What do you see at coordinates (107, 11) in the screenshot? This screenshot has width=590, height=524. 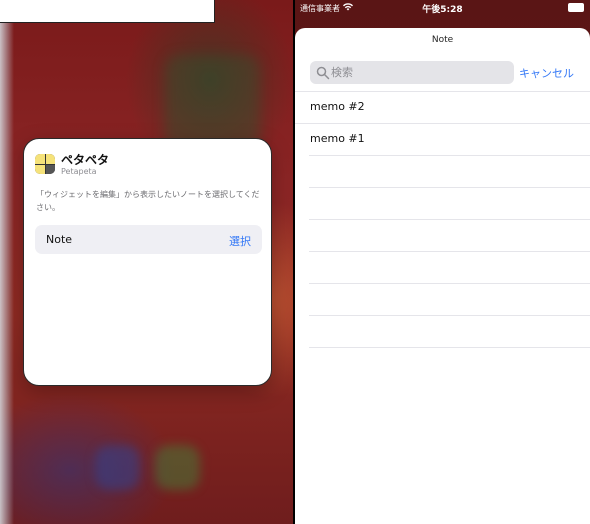 I see `top-banner` at bounding box center [107, 11].